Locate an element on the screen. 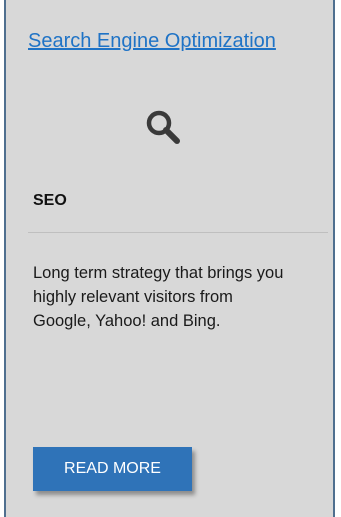 The image size is (341, 517). card-heading: SEO is located at coordinates (50, 200).